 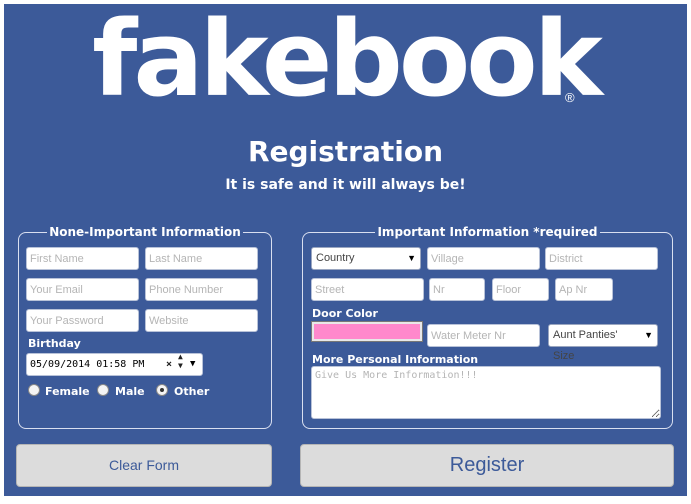 What do you see at coordinates (520, 289) in the screenshot?
I see `floor-input` at bounding box center [520, 289].